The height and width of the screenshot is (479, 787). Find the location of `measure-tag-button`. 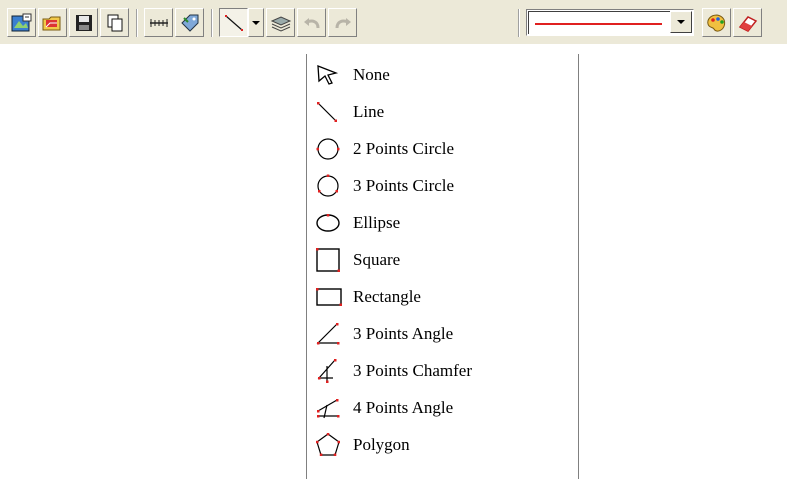

measure-tag-button is located at coordinates (189, 22).